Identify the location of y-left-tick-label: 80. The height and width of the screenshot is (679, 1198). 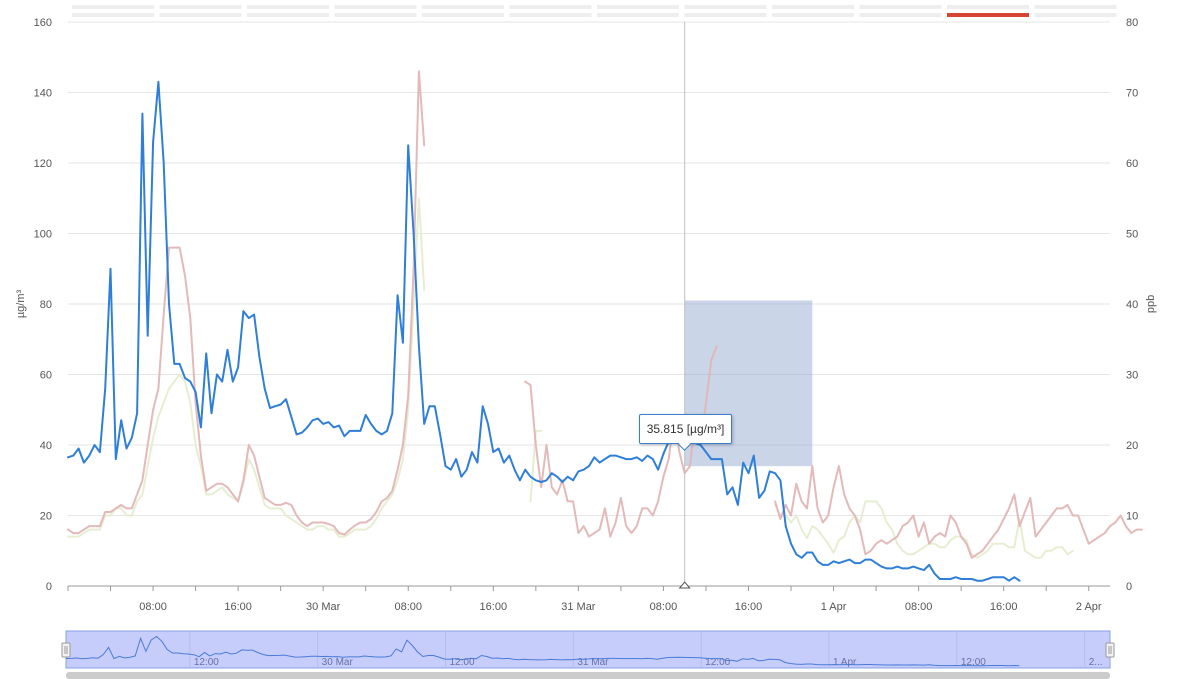
(46, 305).